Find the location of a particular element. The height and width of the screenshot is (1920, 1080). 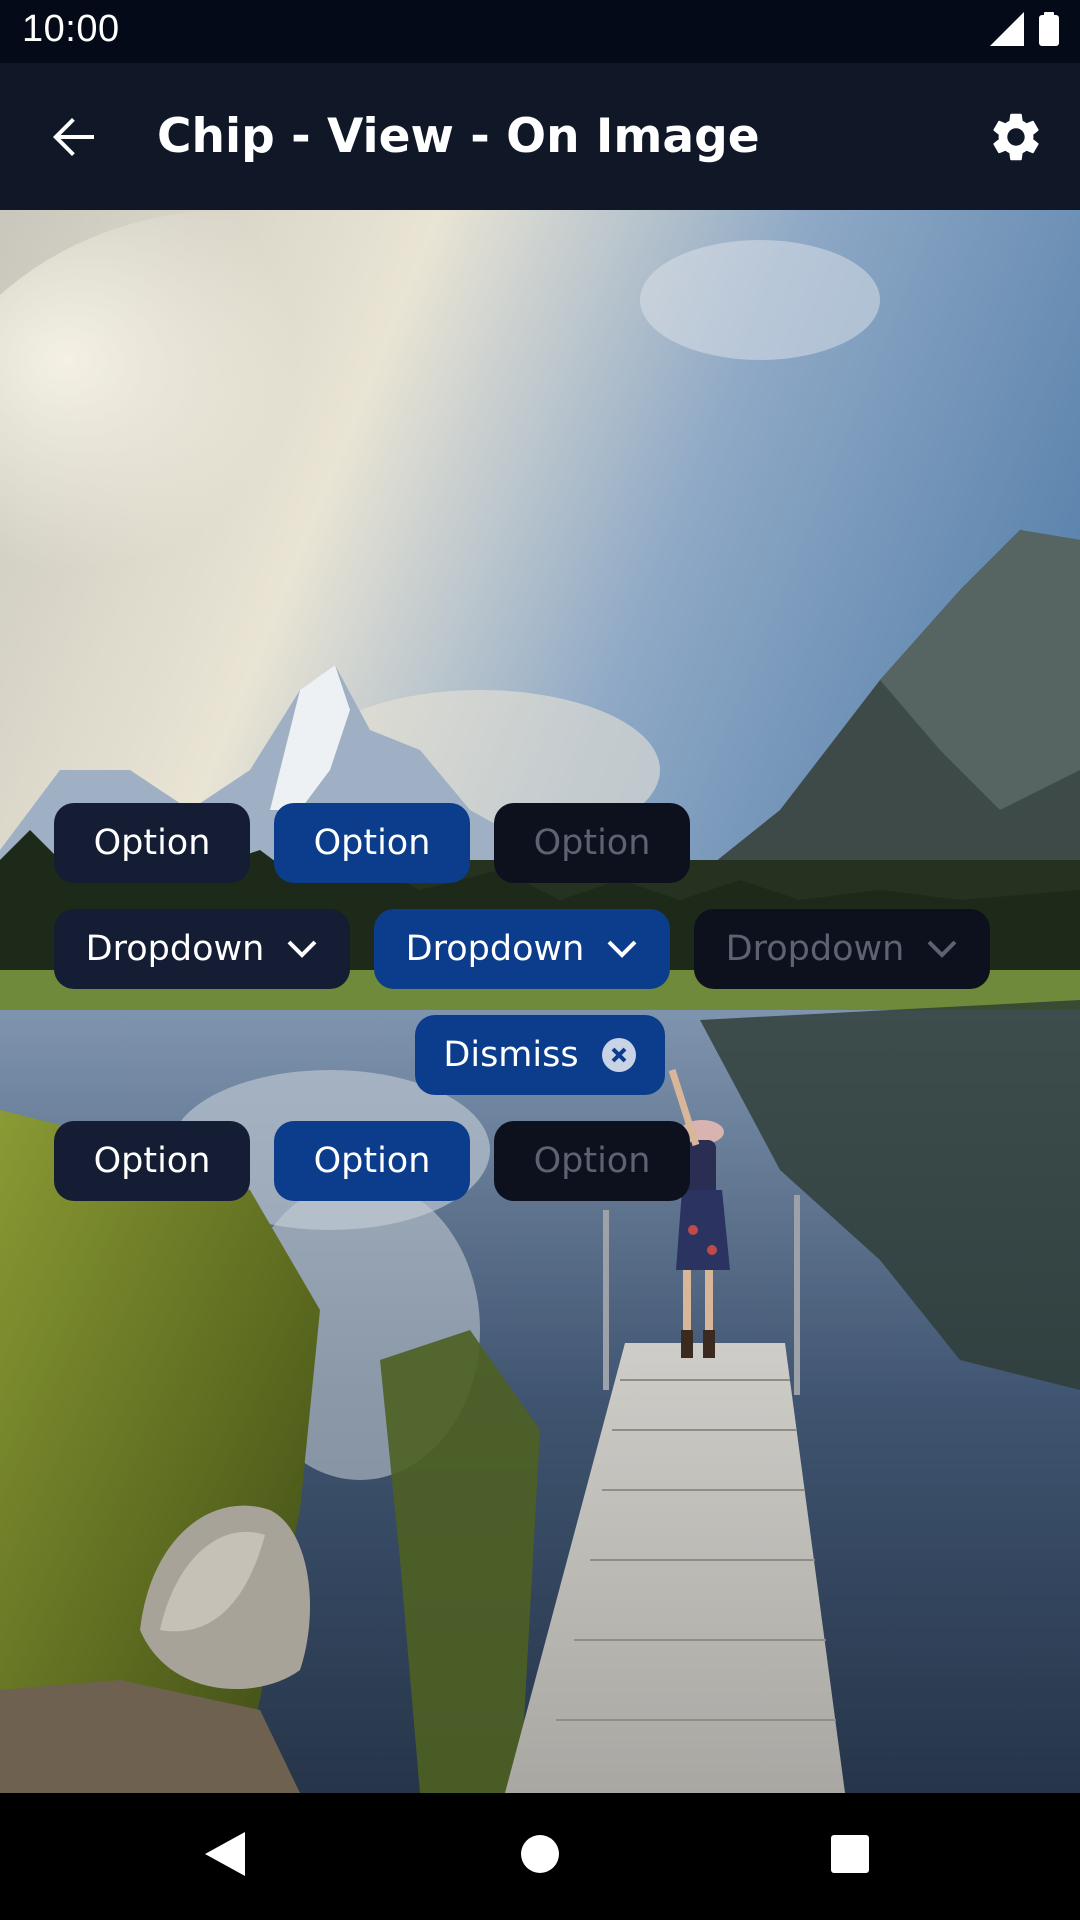

dropdown-chip-selected: Dropdown is located at coordinates (522, 949).